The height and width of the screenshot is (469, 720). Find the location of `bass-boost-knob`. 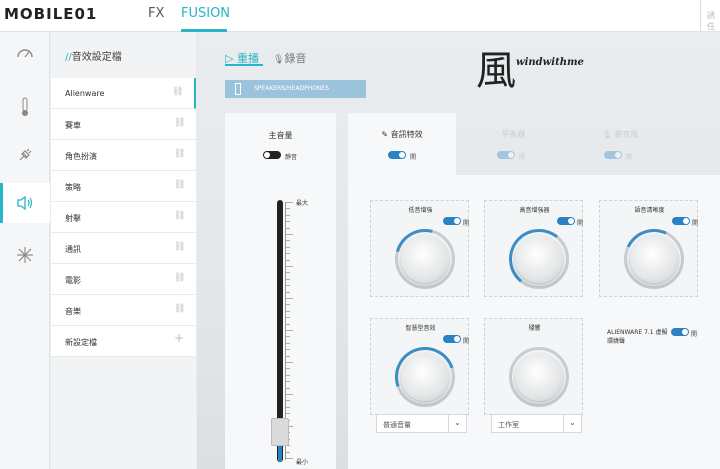

bass-boost-knob is located at coordinates (425, 259).